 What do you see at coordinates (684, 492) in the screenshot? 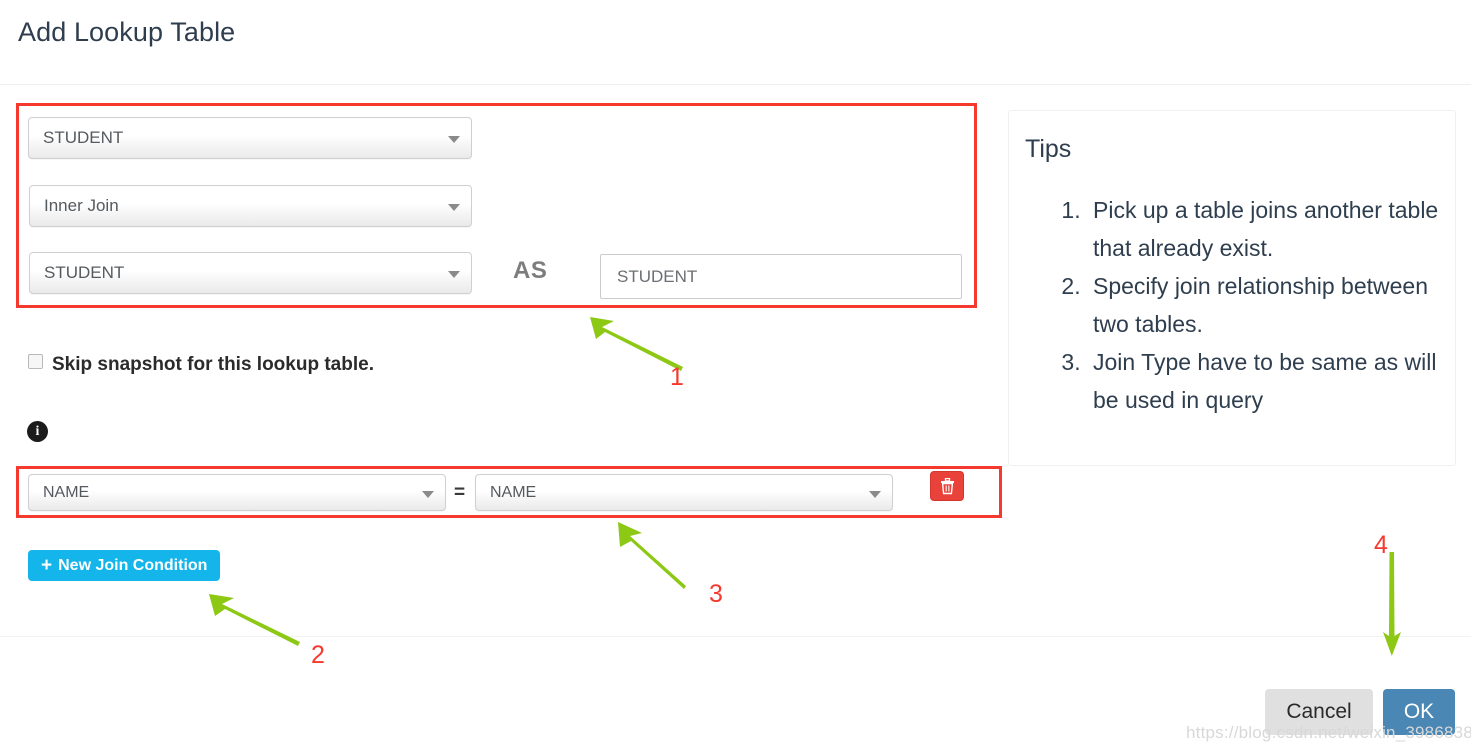
I see `right-column-select: NAME` at bounding box center [684, 492].